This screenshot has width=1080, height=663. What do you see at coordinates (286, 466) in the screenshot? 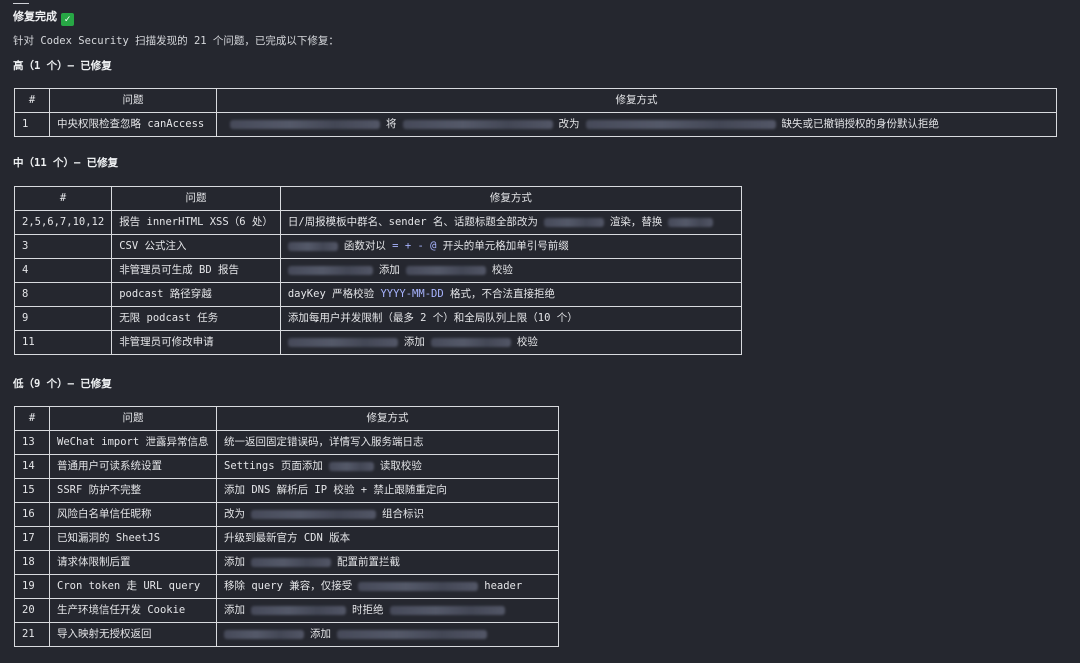
I see `table-row: 14 普通用户可读系统设置 Settings 页面添加 读取校验` at bounding box center [286, 466].